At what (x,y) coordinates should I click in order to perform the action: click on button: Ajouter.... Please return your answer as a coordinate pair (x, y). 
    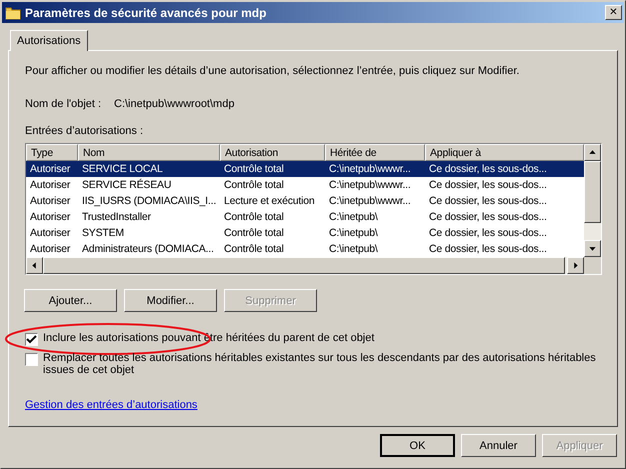
    Looking at the image, I should click on (70, 300).